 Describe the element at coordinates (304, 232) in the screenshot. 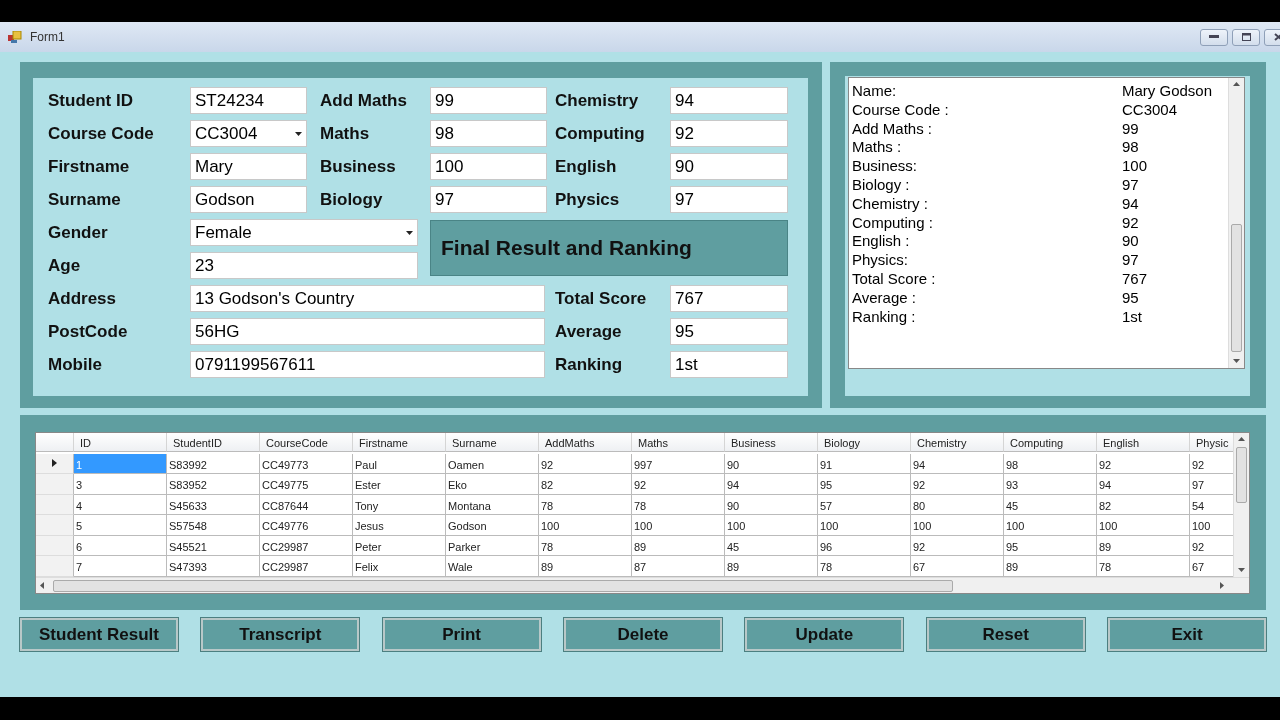

I see `dropdown-field: Female` at that location.